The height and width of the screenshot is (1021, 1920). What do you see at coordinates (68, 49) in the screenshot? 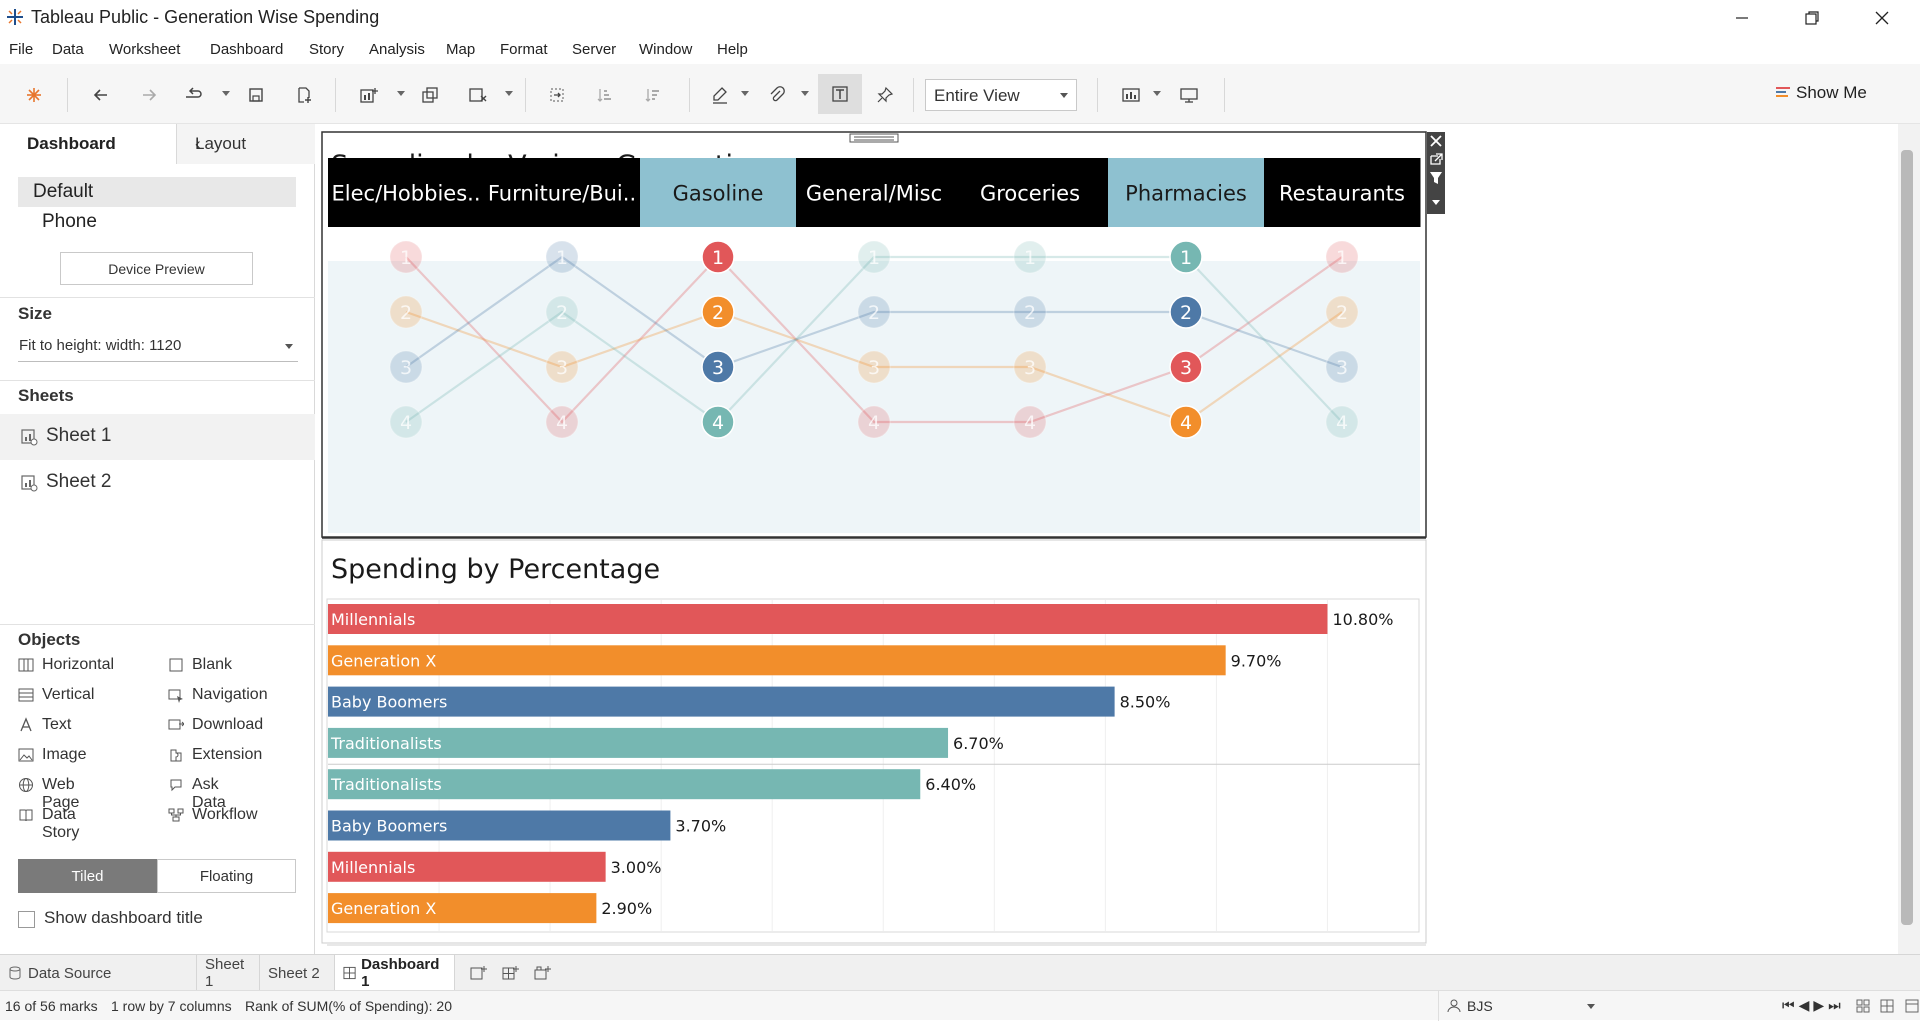
I see `menu-data: Data` at bounding box center [68, 49].